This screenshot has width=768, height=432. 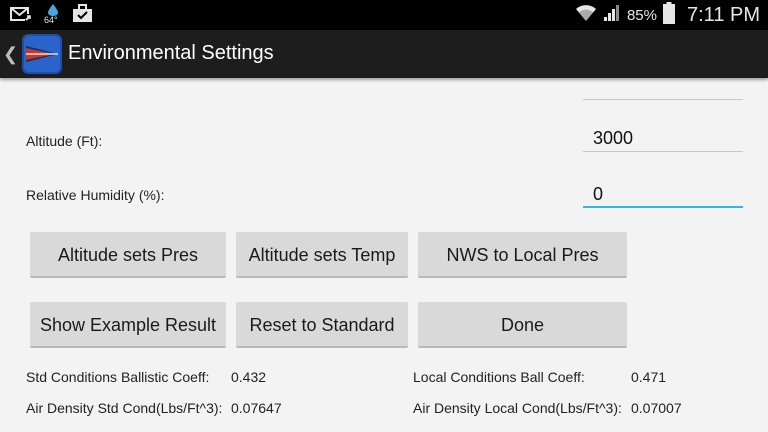 I want to click on nws-to-local-pres-button: NWS to Local Pres, so click(x=522, y=255).